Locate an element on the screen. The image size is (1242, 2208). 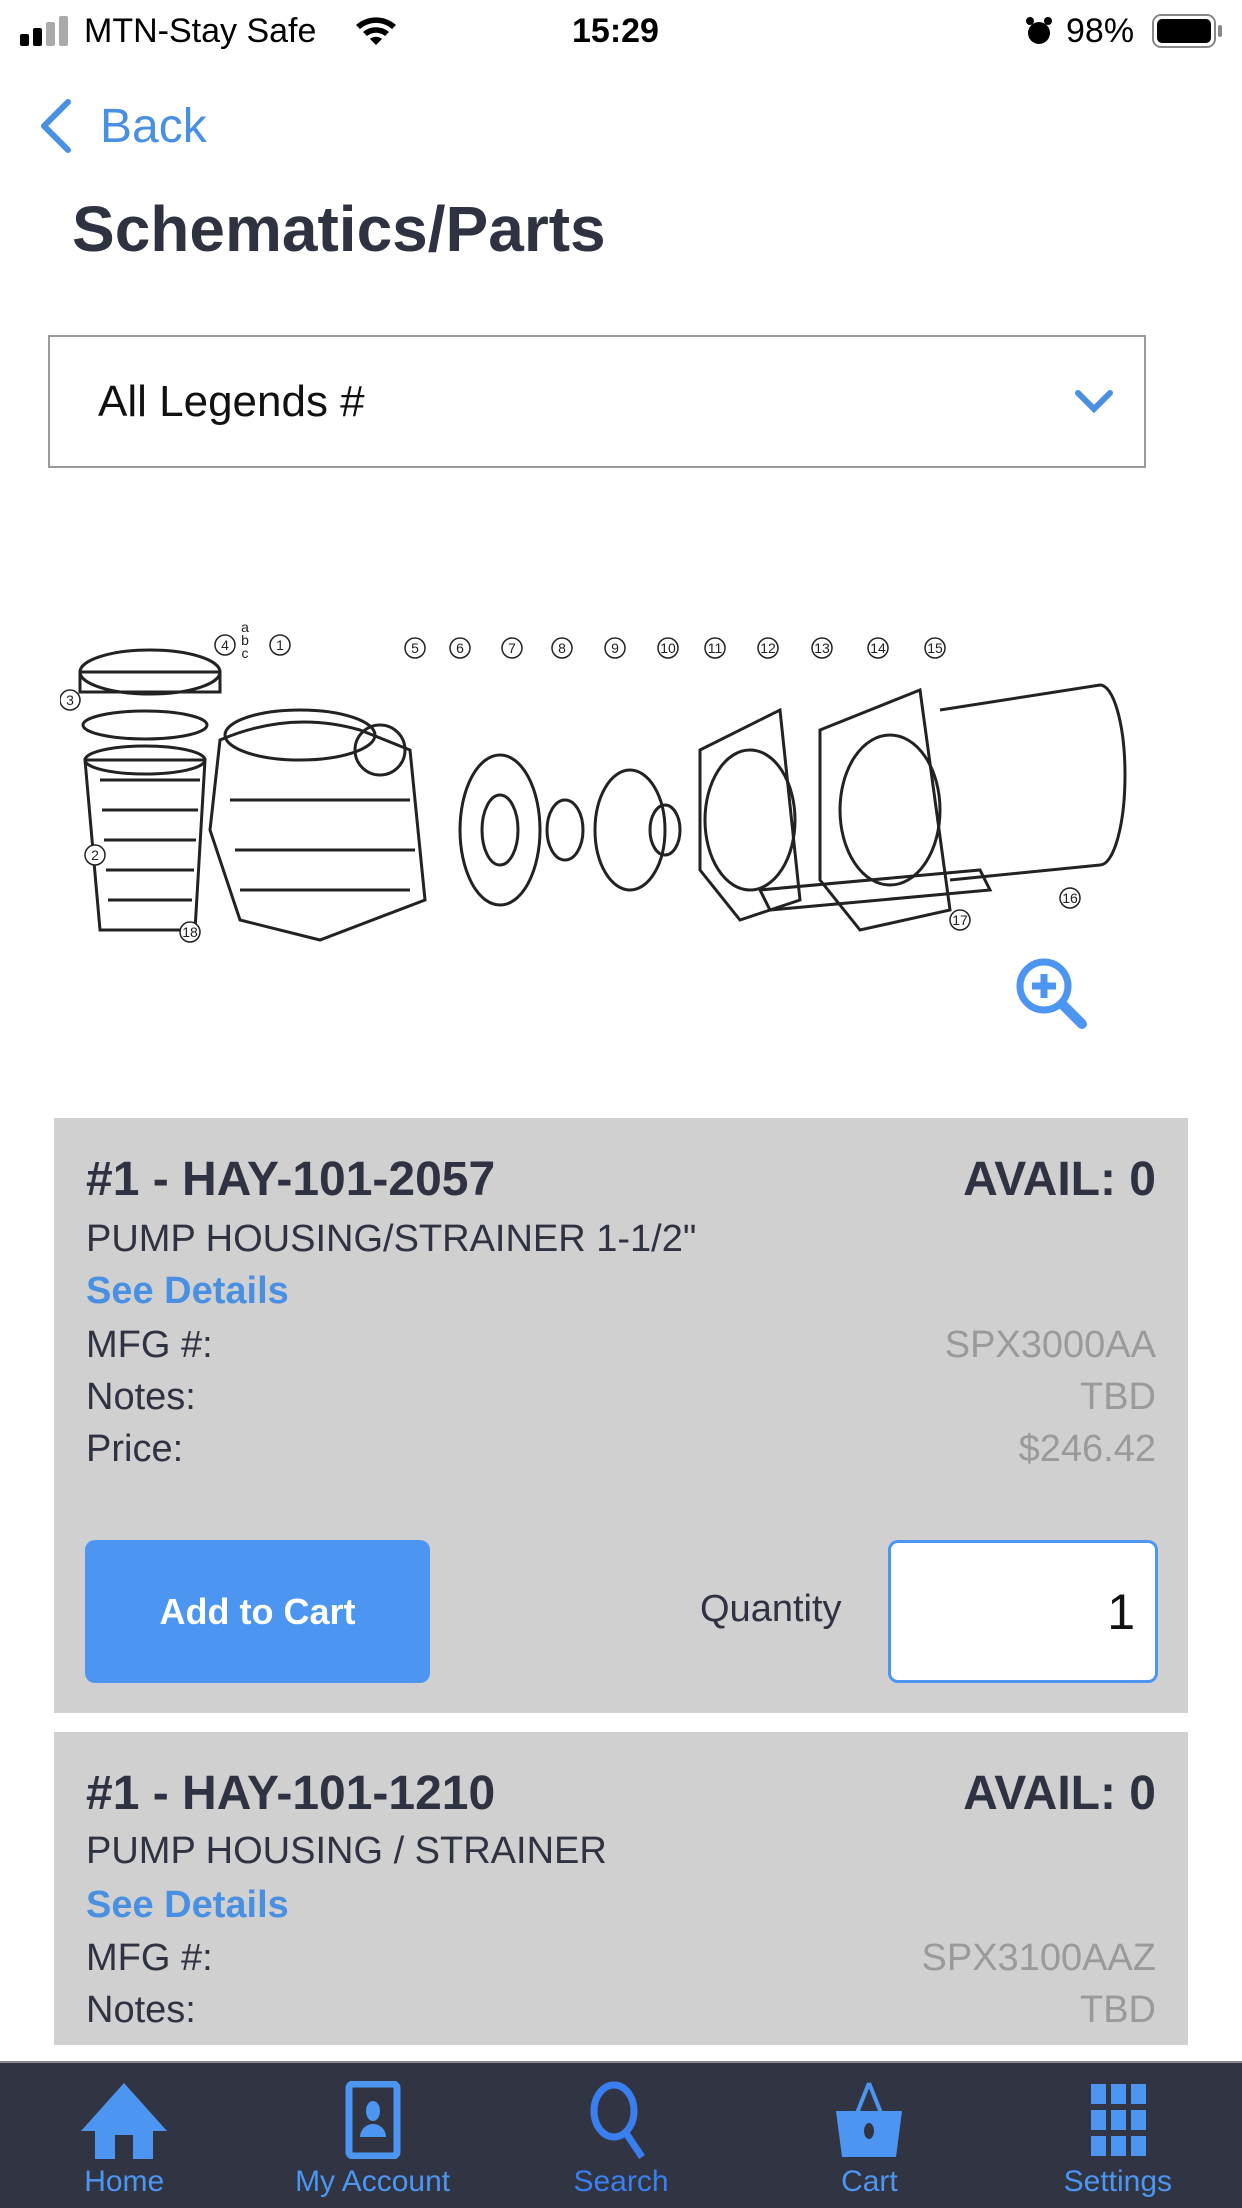
tab-home: Home is located at coordinates (124, 2135).